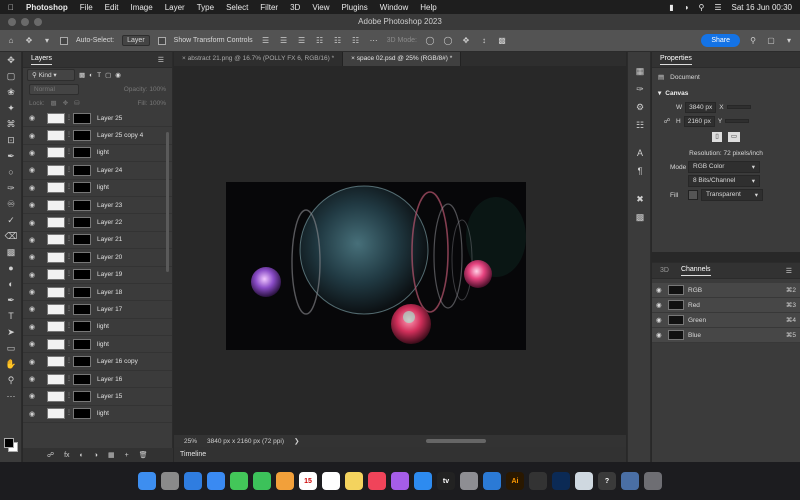 Image resolution: width=800 pixels, height=500 pixels. I want to click on filter-pixel-icon: ▩, so click(82, 75).